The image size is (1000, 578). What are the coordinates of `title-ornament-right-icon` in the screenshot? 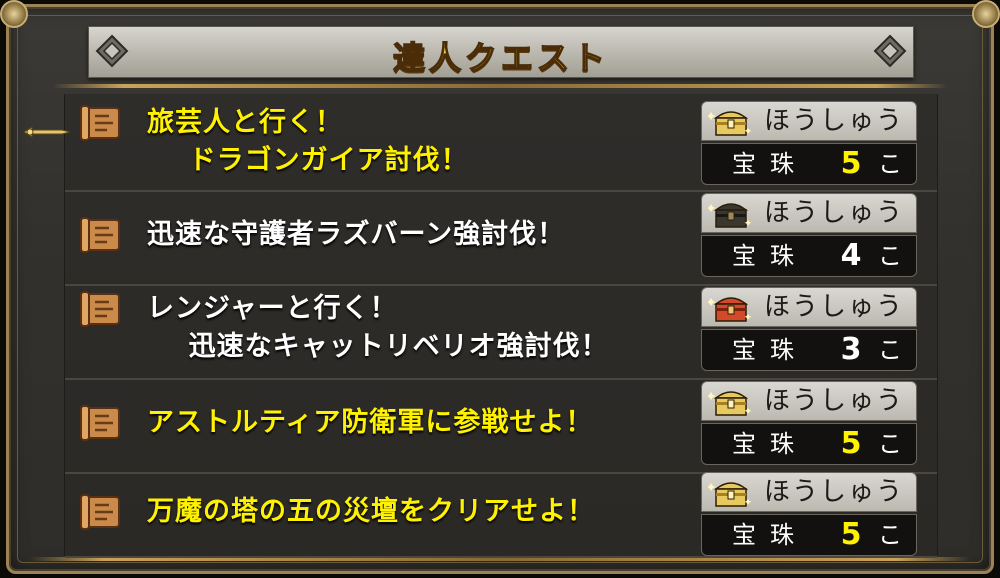 It's located at (890, 51).